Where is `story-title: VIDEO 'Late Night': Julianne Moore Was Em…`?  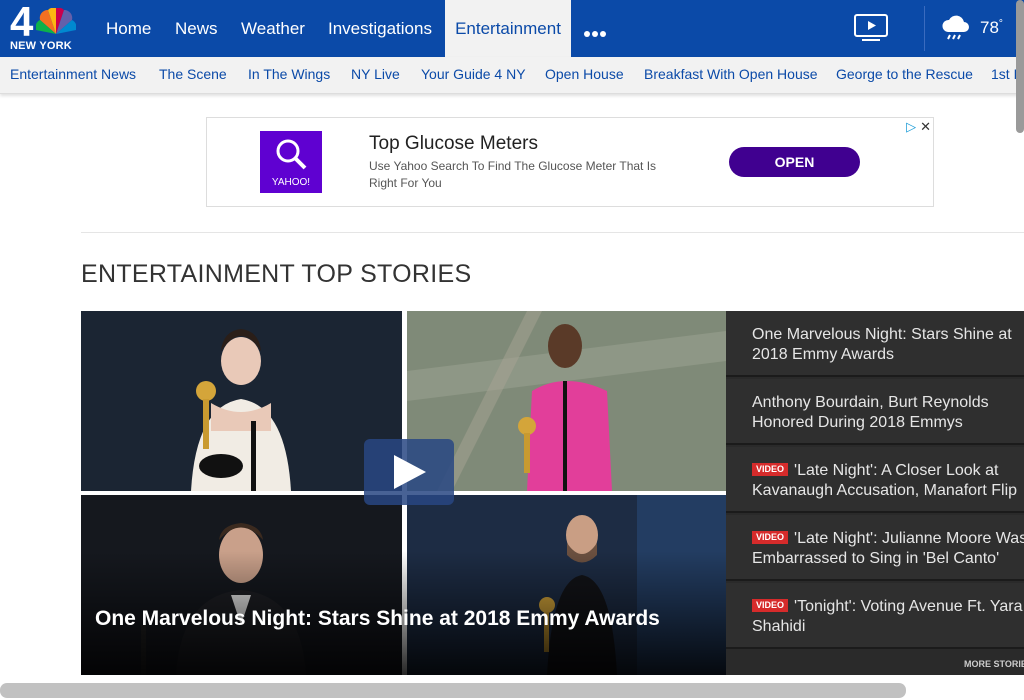 story-title: VIDEO 'Late Night': Julianne Moore Was Em… is located at coordinates (888, 549).